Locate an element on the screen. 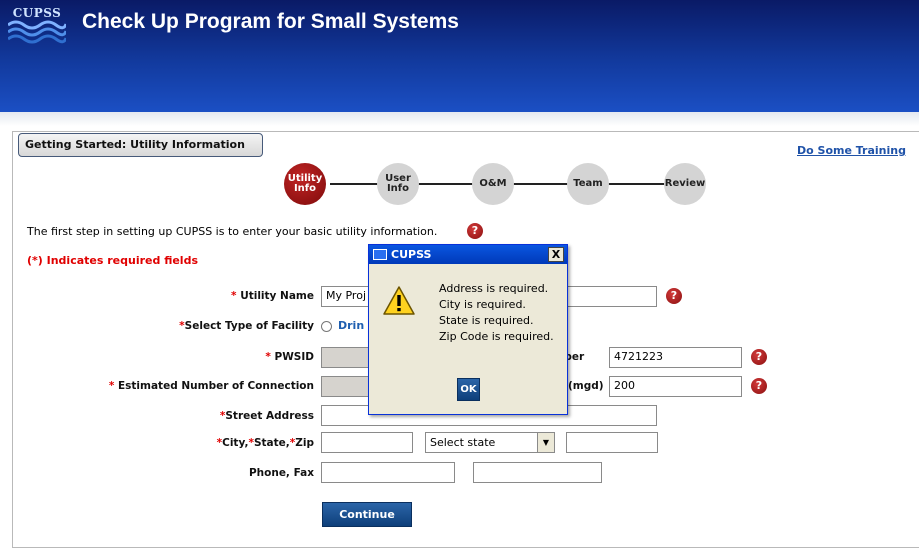 This screenshot has height=548, width=919. step-label: Team is located at coordinates (588, 183).